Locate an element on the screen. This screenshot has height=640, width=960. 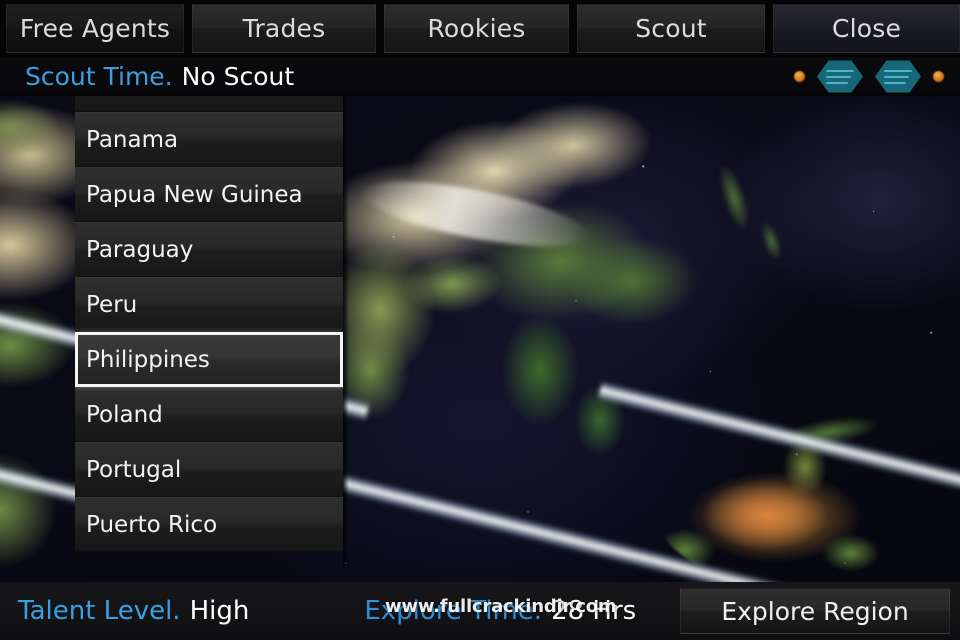
explore-region-button: Explore Region is located at coordinates (815, 611).